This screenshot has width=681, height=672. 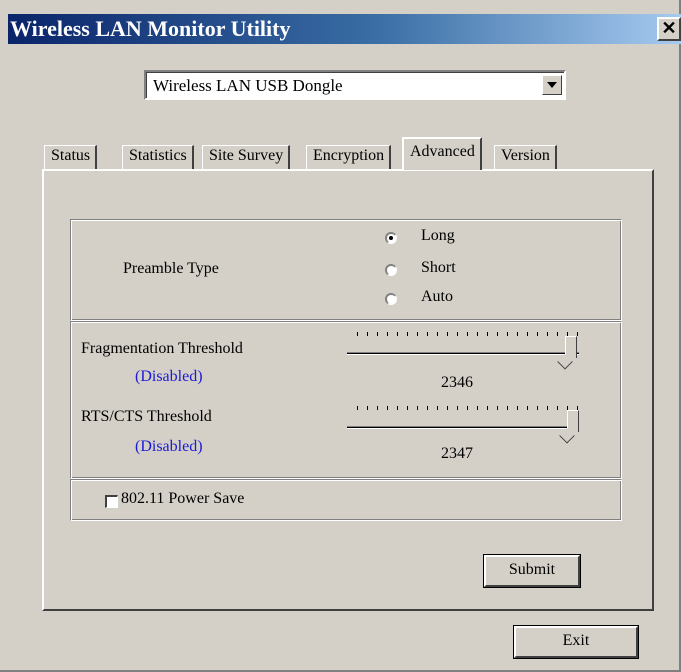 What do you see at coordinates (442, 153) in the screenshot?
I see `tab-advanced: Advanced` at bounding box center [442, 153].